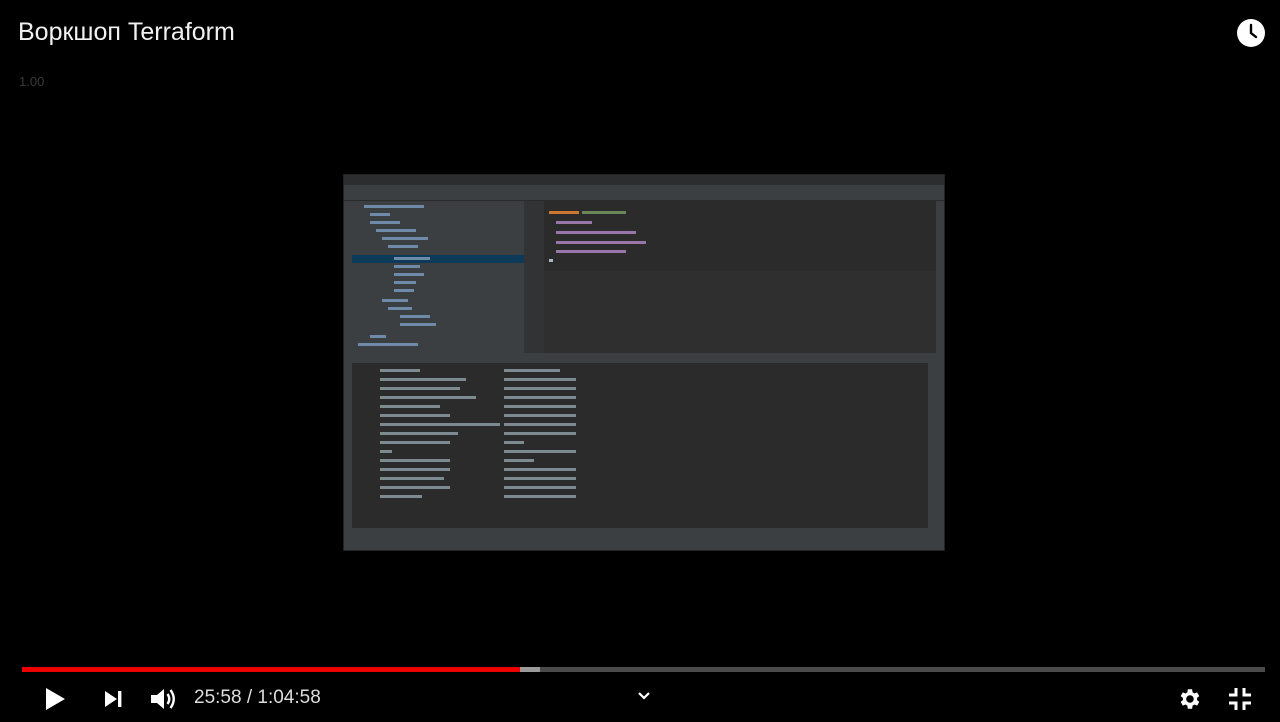 This screenshot has height=722, width=1280. I want to click on video-title: Воркшоп Terraform, so click(126, 32).